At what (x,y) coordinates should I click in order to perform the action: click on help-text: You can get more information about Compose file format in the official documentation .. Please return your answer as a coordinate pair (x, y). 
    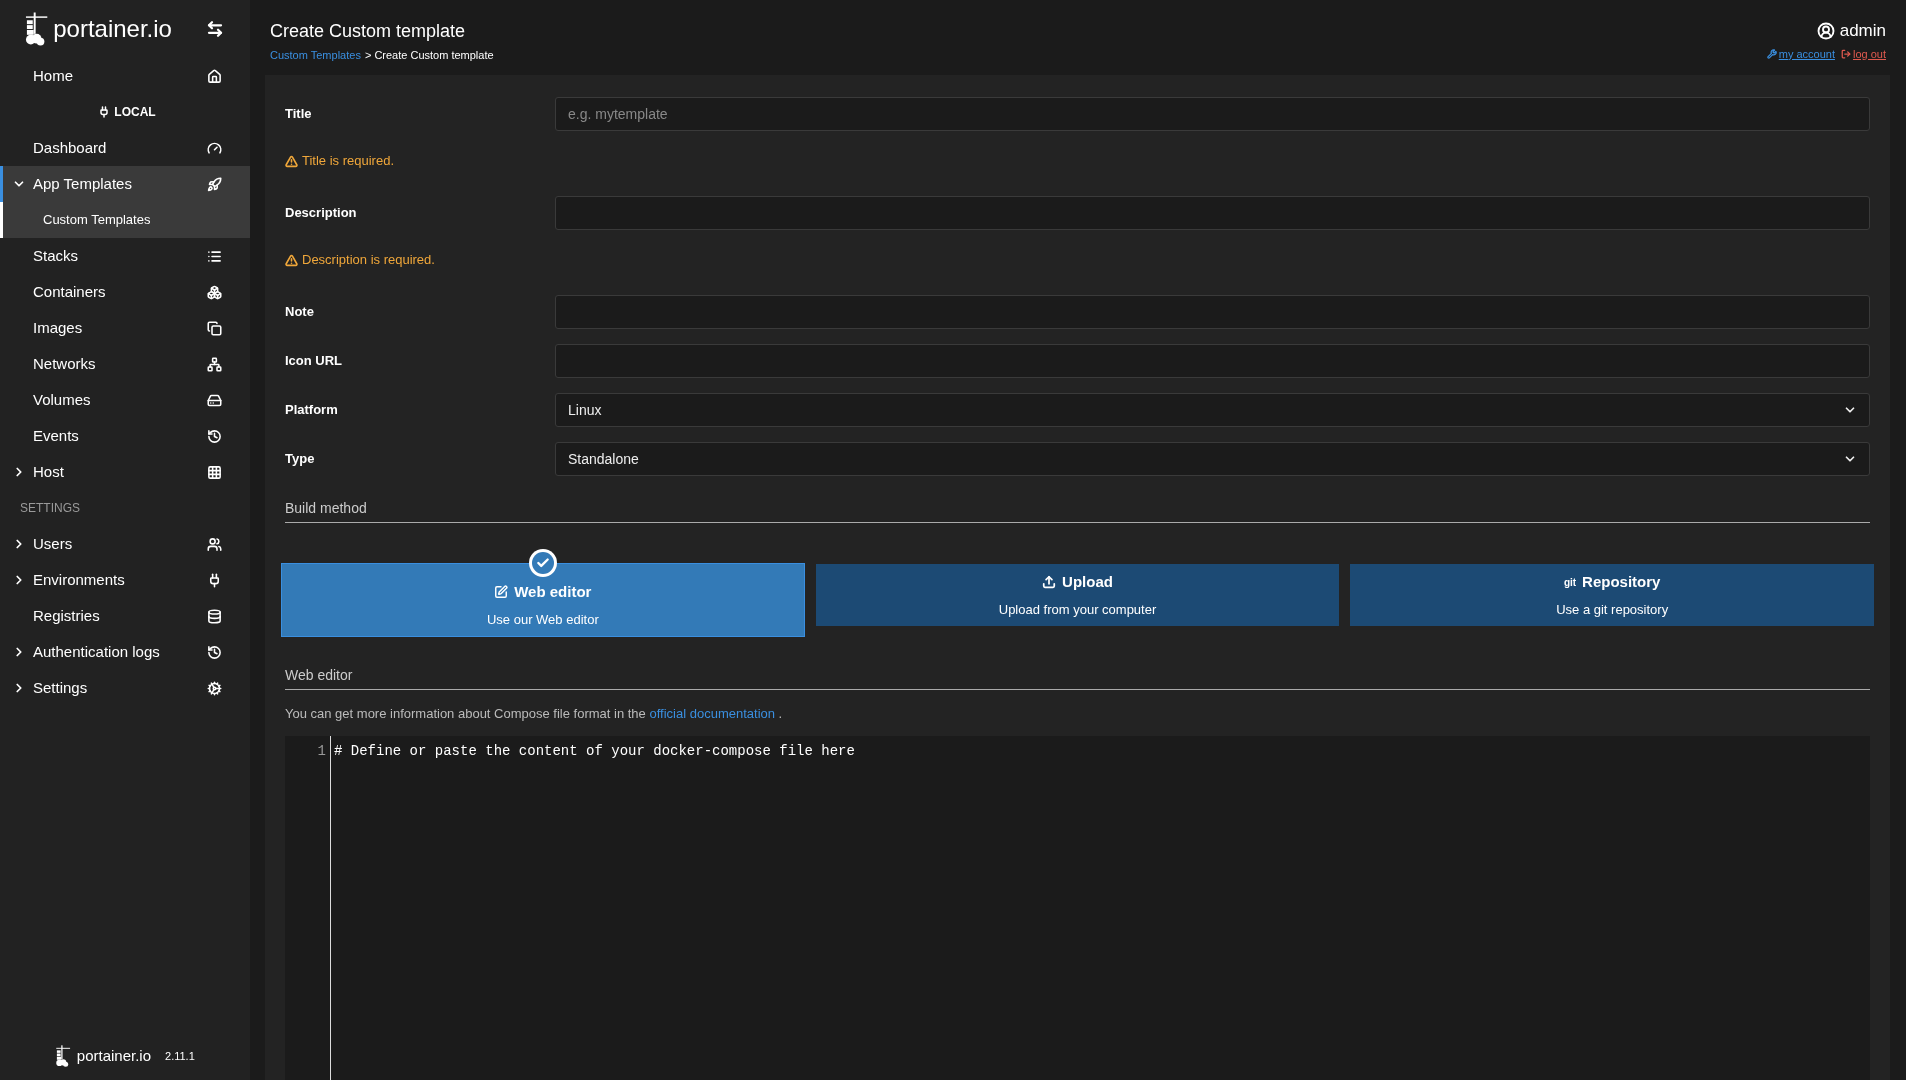
    Looking at the image, I should click on (534, 714).